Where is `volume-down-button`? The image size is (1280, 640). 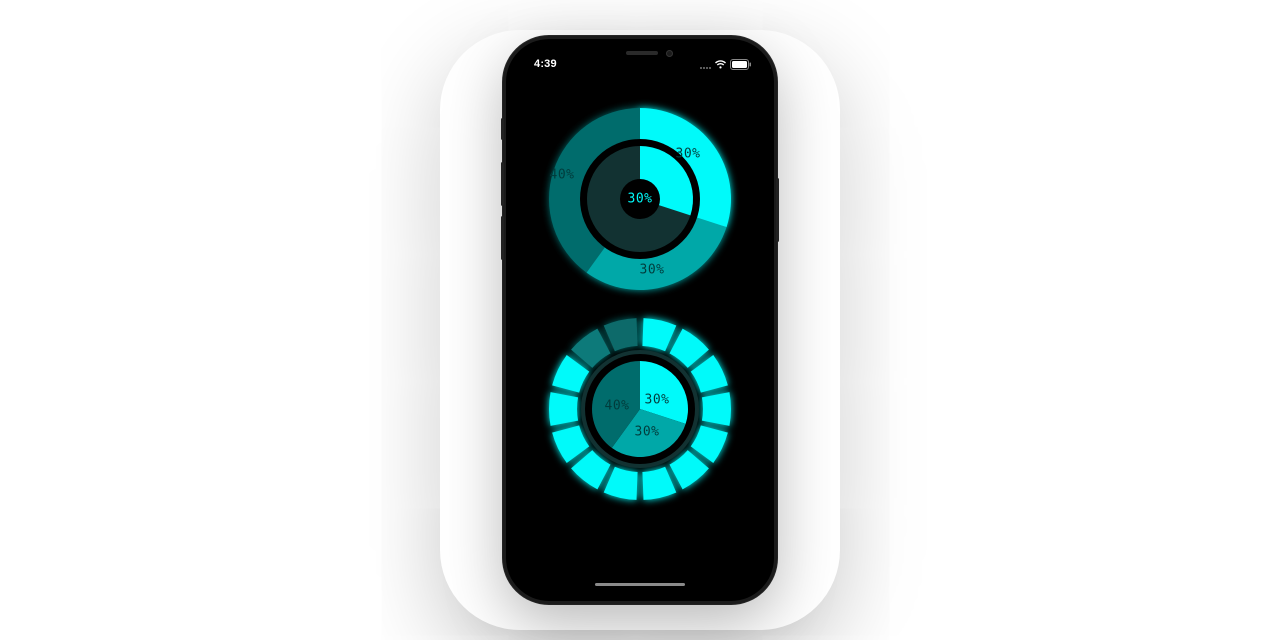 volume-down-button is located at coordinates (502, 238).